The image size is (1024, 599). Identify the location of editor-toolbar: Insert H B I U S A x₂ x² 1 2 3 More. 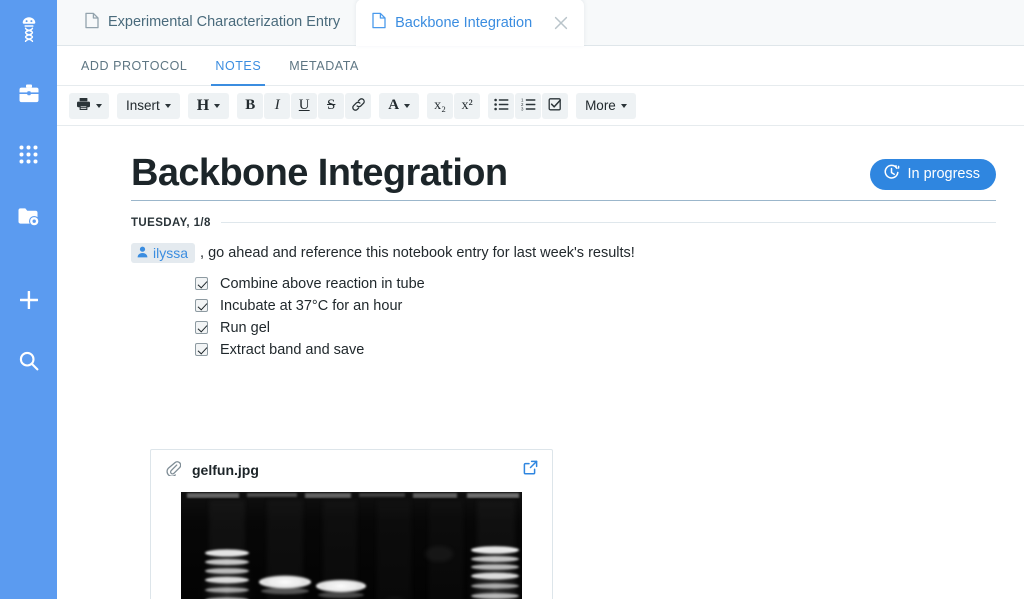
(540, 106).